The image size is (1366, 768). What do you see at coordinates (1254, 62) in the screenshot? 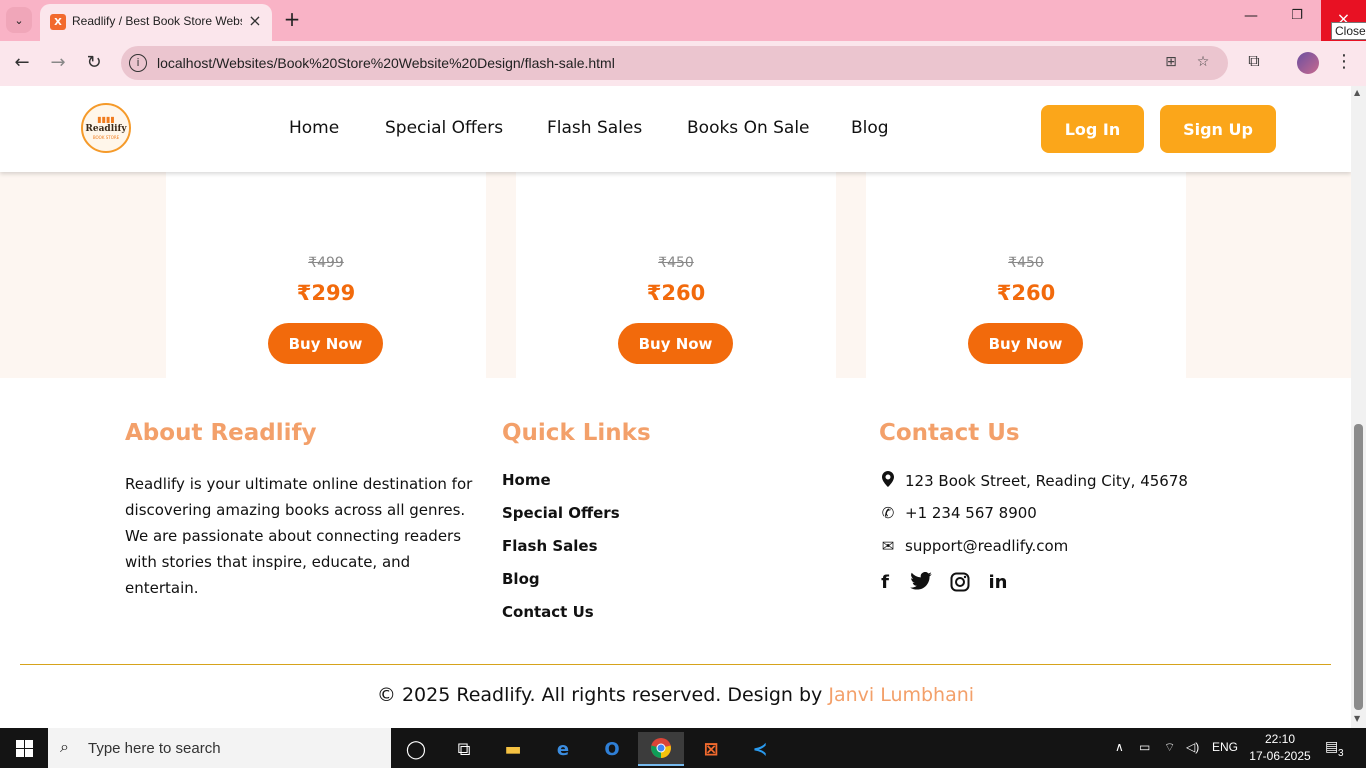
I see `extensions-icon: ⧉` at bounding box center [1254, 62].